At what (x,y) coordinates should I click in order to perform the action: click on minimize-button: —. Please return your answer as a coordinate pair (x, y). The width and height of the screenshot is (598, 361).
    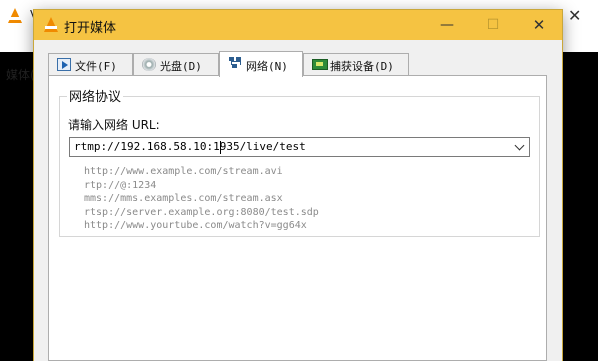
    Looking at the image, I should click on (447, 25).